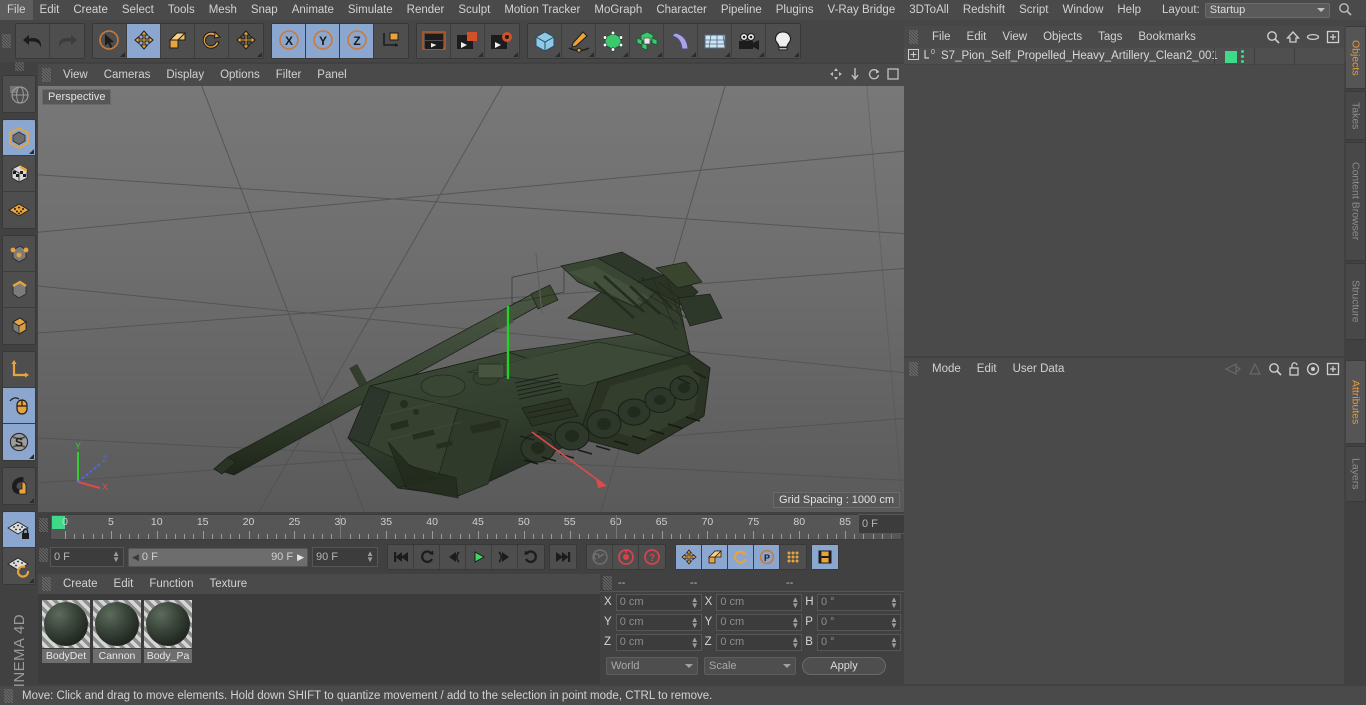  Describe the element at coordinates (681, 41) in the screenshot. I see `bend-deformer-button` at that location.